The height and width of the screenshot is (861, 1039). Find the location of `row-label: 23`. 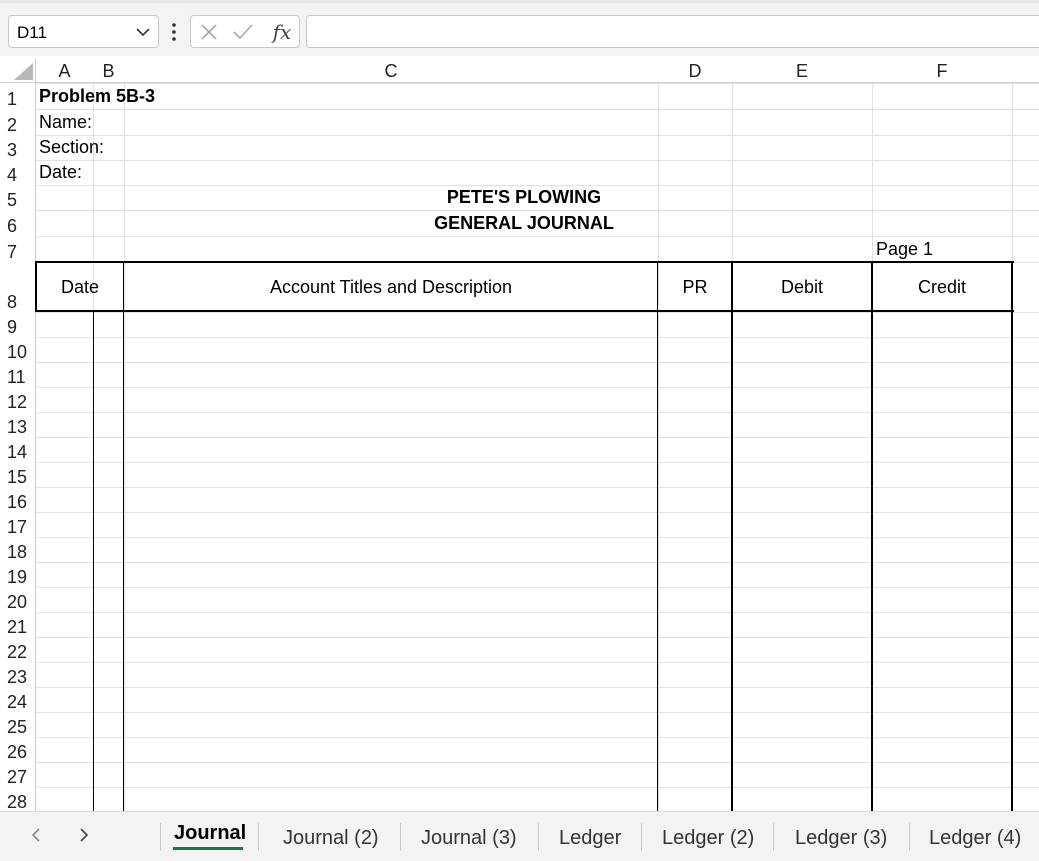

row-label: 23 is located at coordinates (17, 677).